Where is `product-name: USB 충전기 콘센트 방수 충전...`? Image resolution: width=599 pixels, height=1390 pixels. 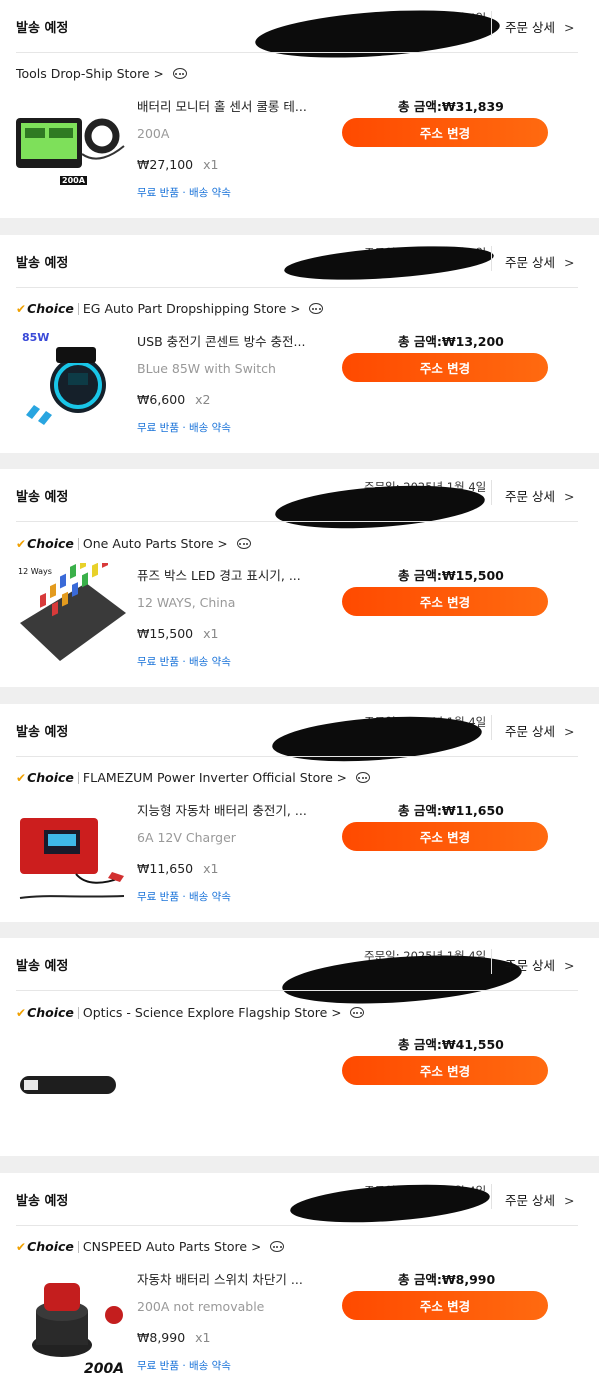
product-name: USB 충전기 콘센트 방수 충전... is located at coordinates (221, 340).